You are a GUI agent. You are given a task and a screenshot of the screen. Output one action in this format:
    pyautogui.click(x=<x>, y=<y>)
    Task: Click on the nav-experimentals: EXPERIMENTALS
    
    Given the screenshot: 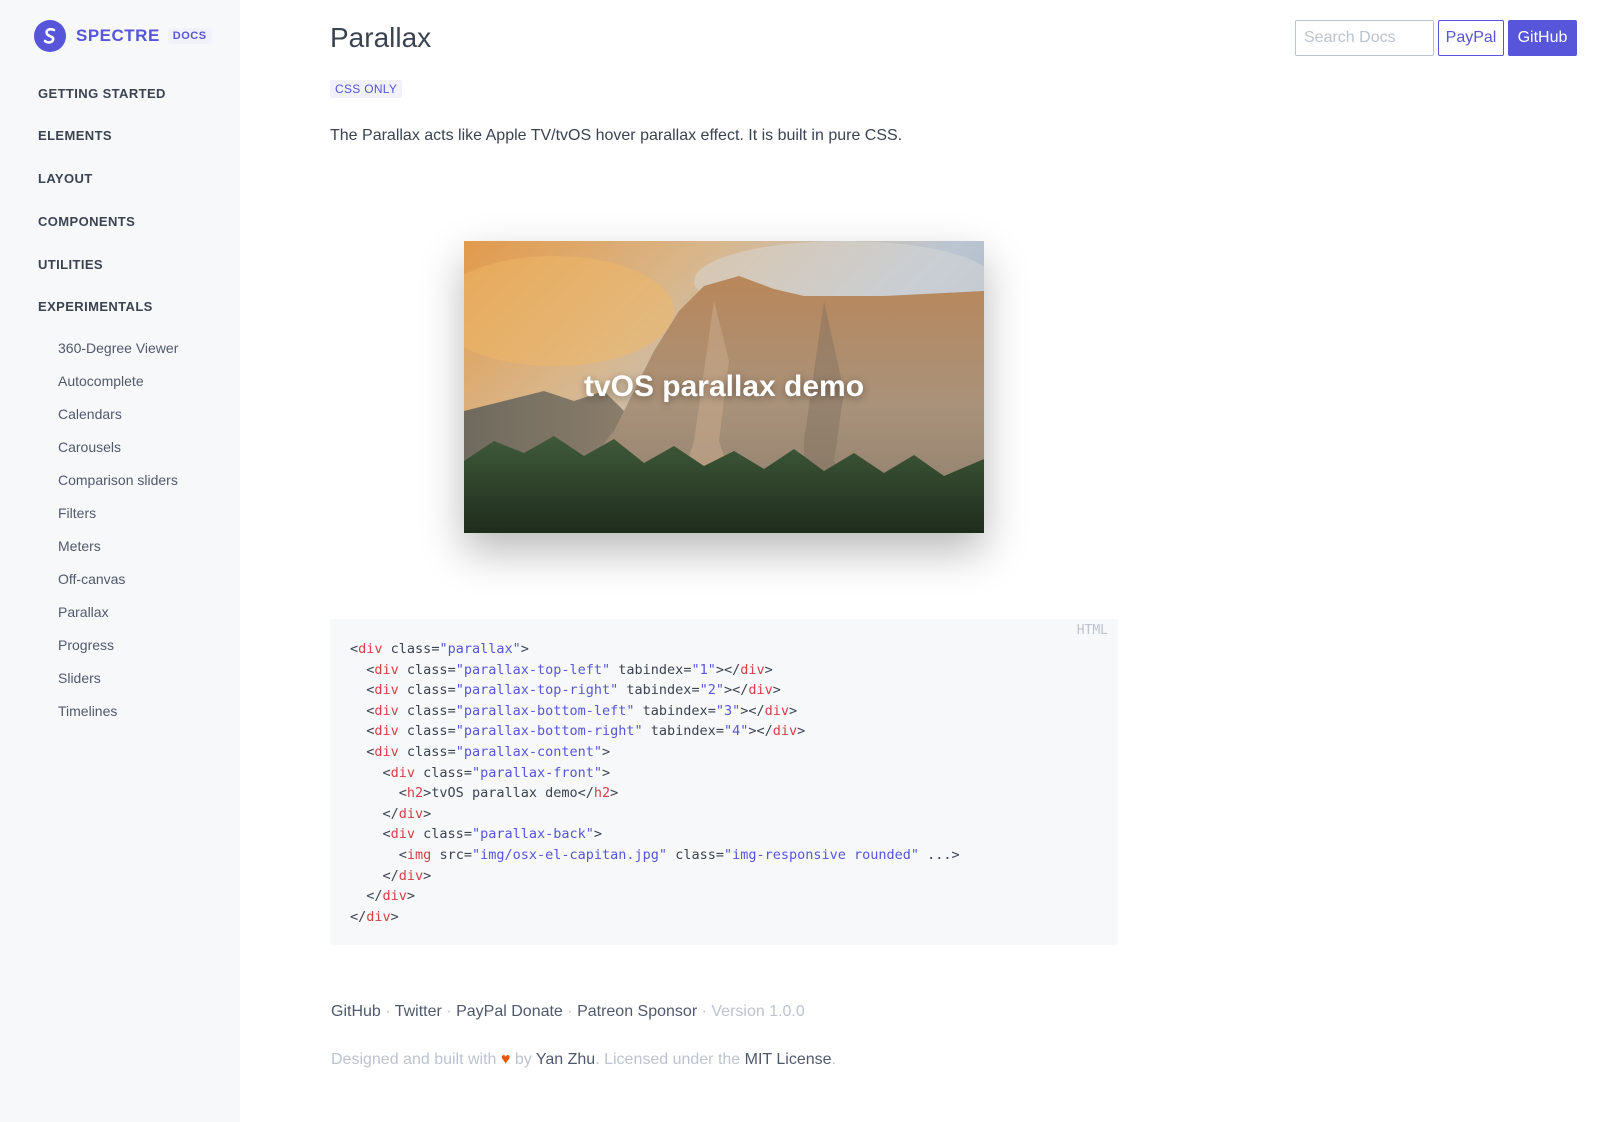 What is the action you would take?
    pyautogui.click(x=95, y=306)
    